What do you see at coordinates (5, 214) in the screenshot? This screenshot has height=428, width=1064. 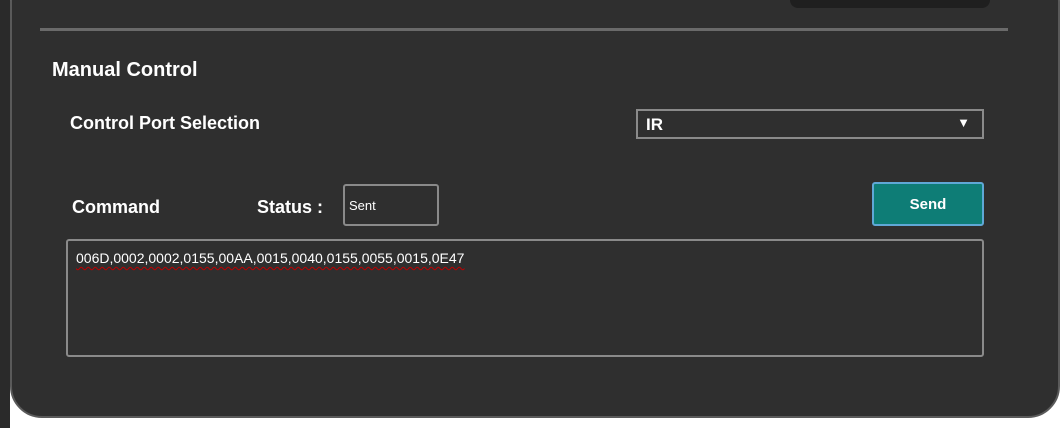 I see `left-edge` at bounding box center [5, 214].